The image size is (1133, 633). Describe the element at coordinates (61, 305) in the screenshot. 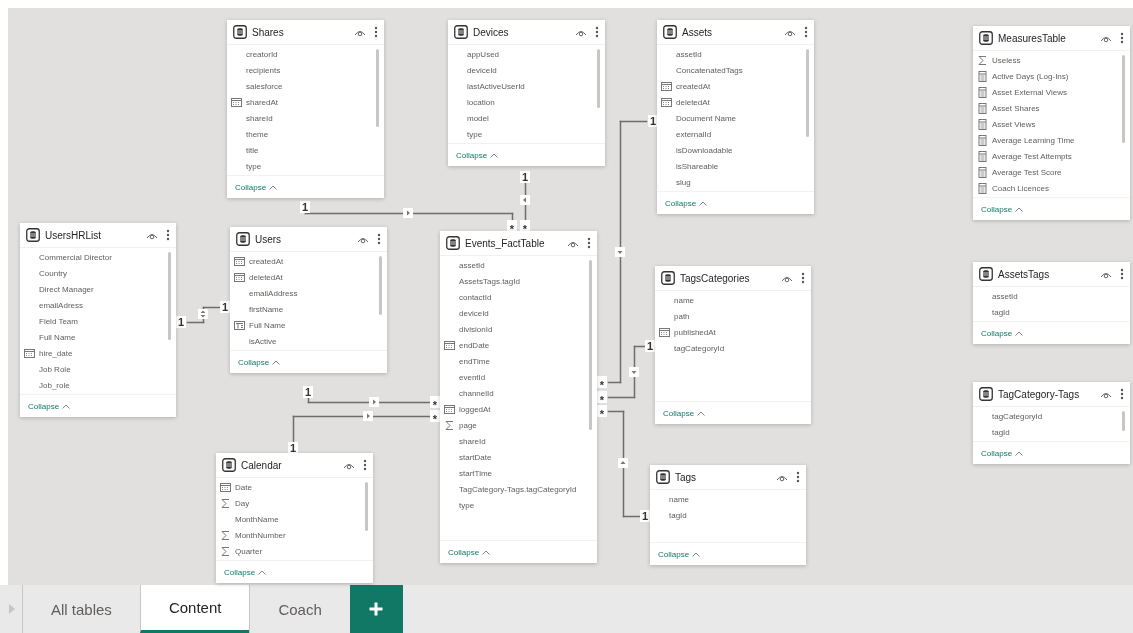

I see `field-name: emailAdress` at that location.